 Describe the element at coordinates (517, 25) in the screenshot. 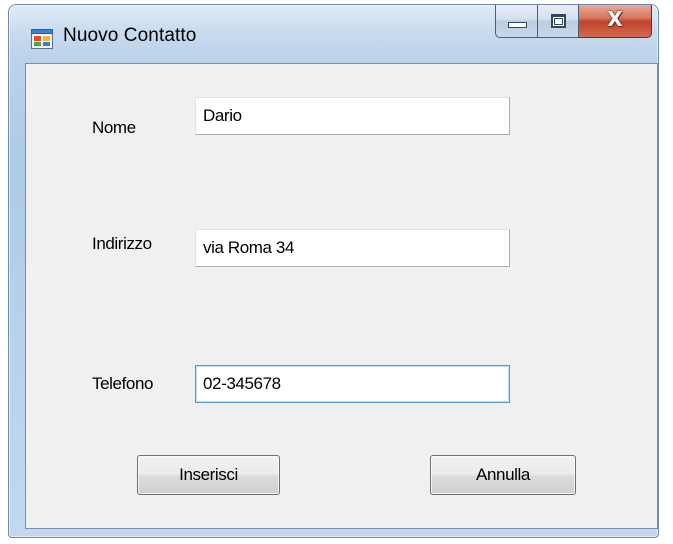

I see `minimize-icon` at that location.